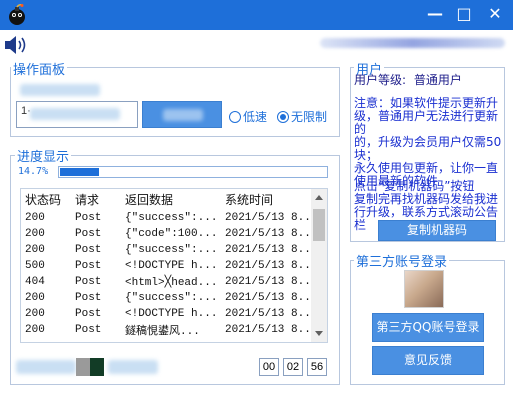  I want to click on user-avatar, so click(424, 289).